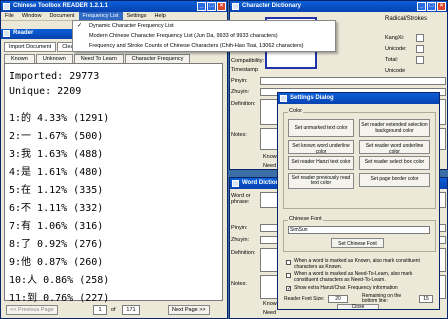  Describe the element at coordinates (270, 166) in the screenshot. I see `need-label: Need` at that location.